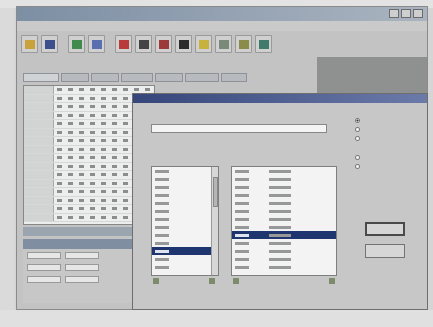 The image size is (433, 327). Describe the element at coordinates (385, 229) in the screenshot. I see `ok-button` at that location.